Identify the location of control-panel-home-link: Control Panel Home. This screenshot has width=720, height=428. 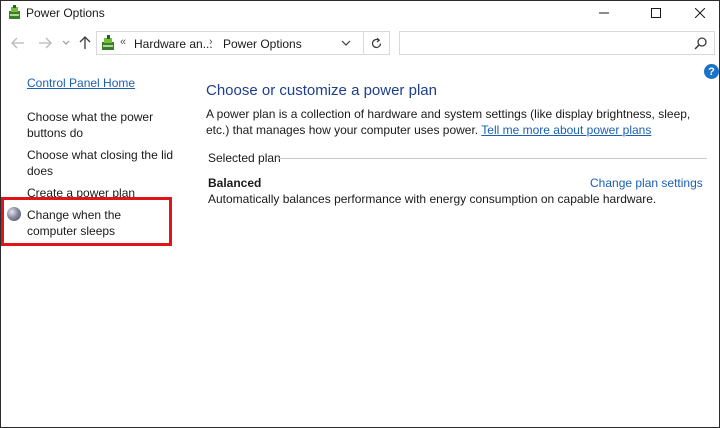
(81, 83).